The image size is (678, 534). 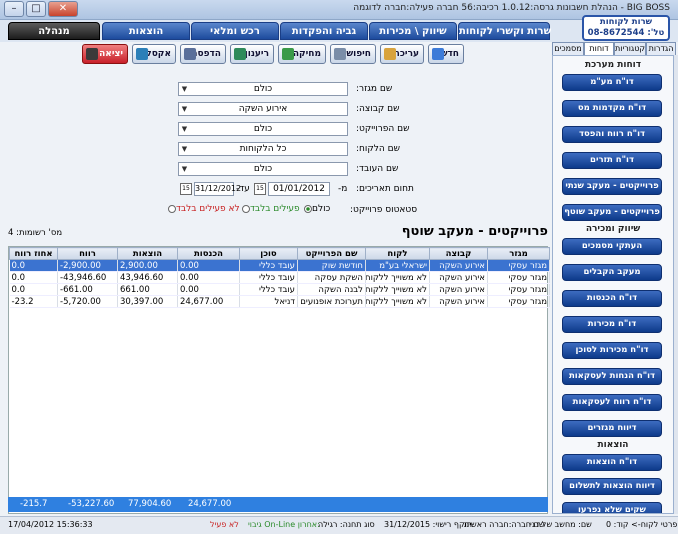 What do you see at coordinates (203, 209) in the screenshot?
I see `status-inactive-radio: לא פעילים בלבד` at bounding box center [203, 209].